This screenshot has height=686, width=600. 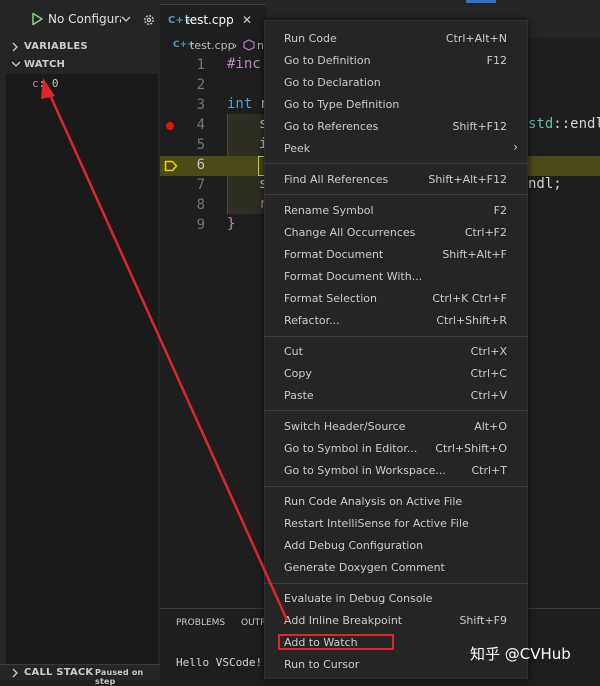 What do you see at coordinates (247, 20) in the screenshot?
I see `close-icon: ✕` at bounding box center [247, 20].